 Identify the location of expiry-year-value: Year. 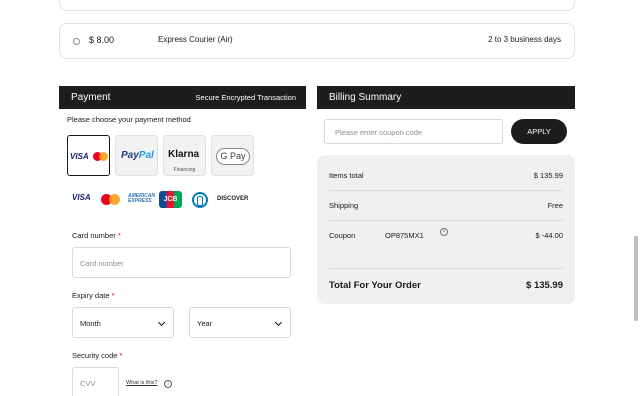
(205, 323).